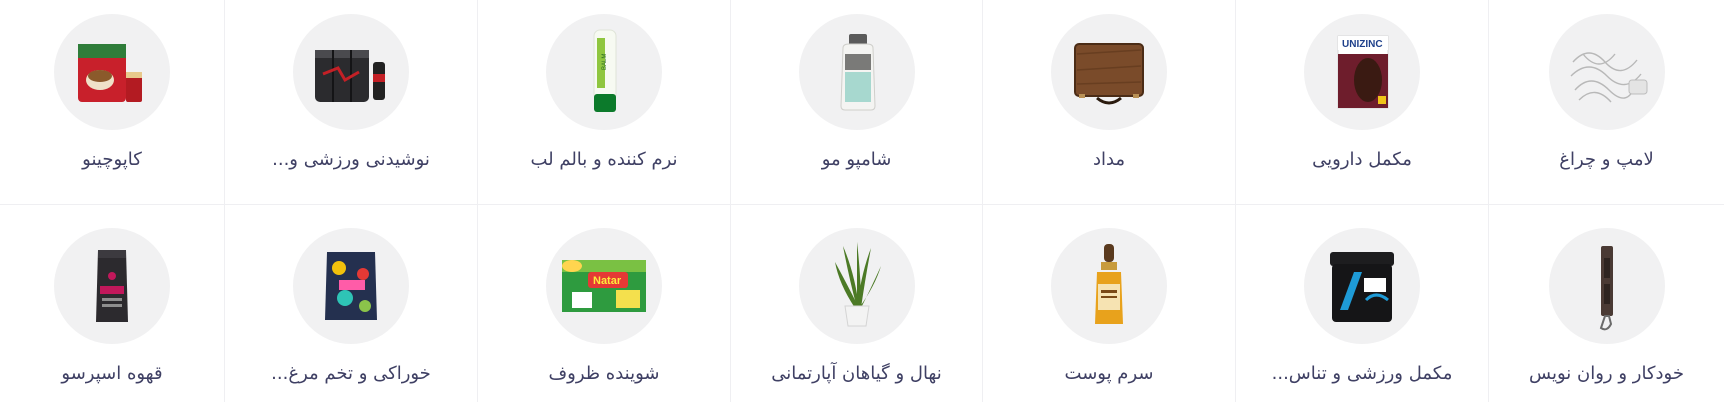 The image size is (1724, 402). Describe the element at coordinates (1362, 44) in the screenshot. I see `svg-text: UNIZINC` at that location.